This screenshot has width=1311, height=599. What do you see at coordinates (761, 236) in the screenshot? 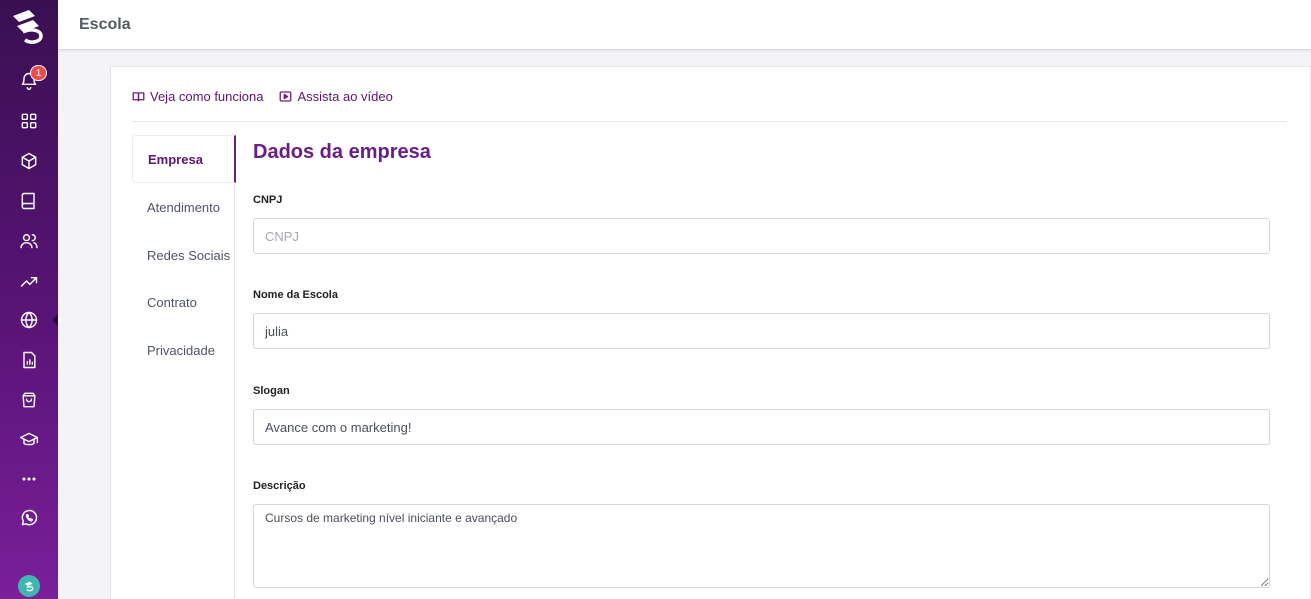
I see `cnpj-input` at bounding box center [761, 236].